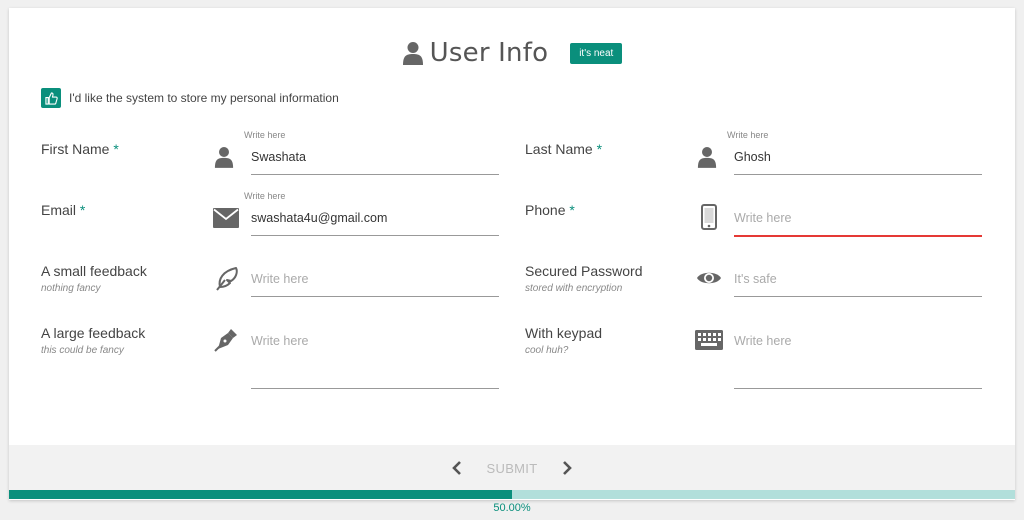 The image size is (1024, 520). Describe the element at coordinates (709, 217) in the screenshot. I see `mobile-icon` at that location.